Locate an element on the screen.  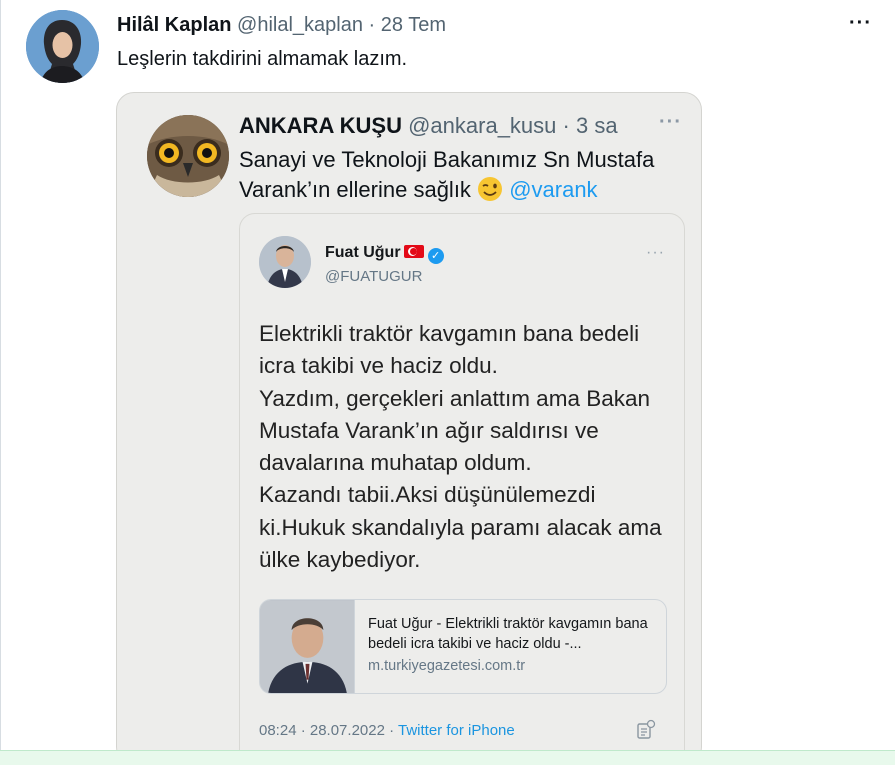
bottom-notification-bar is located at coordinates (447, 757).